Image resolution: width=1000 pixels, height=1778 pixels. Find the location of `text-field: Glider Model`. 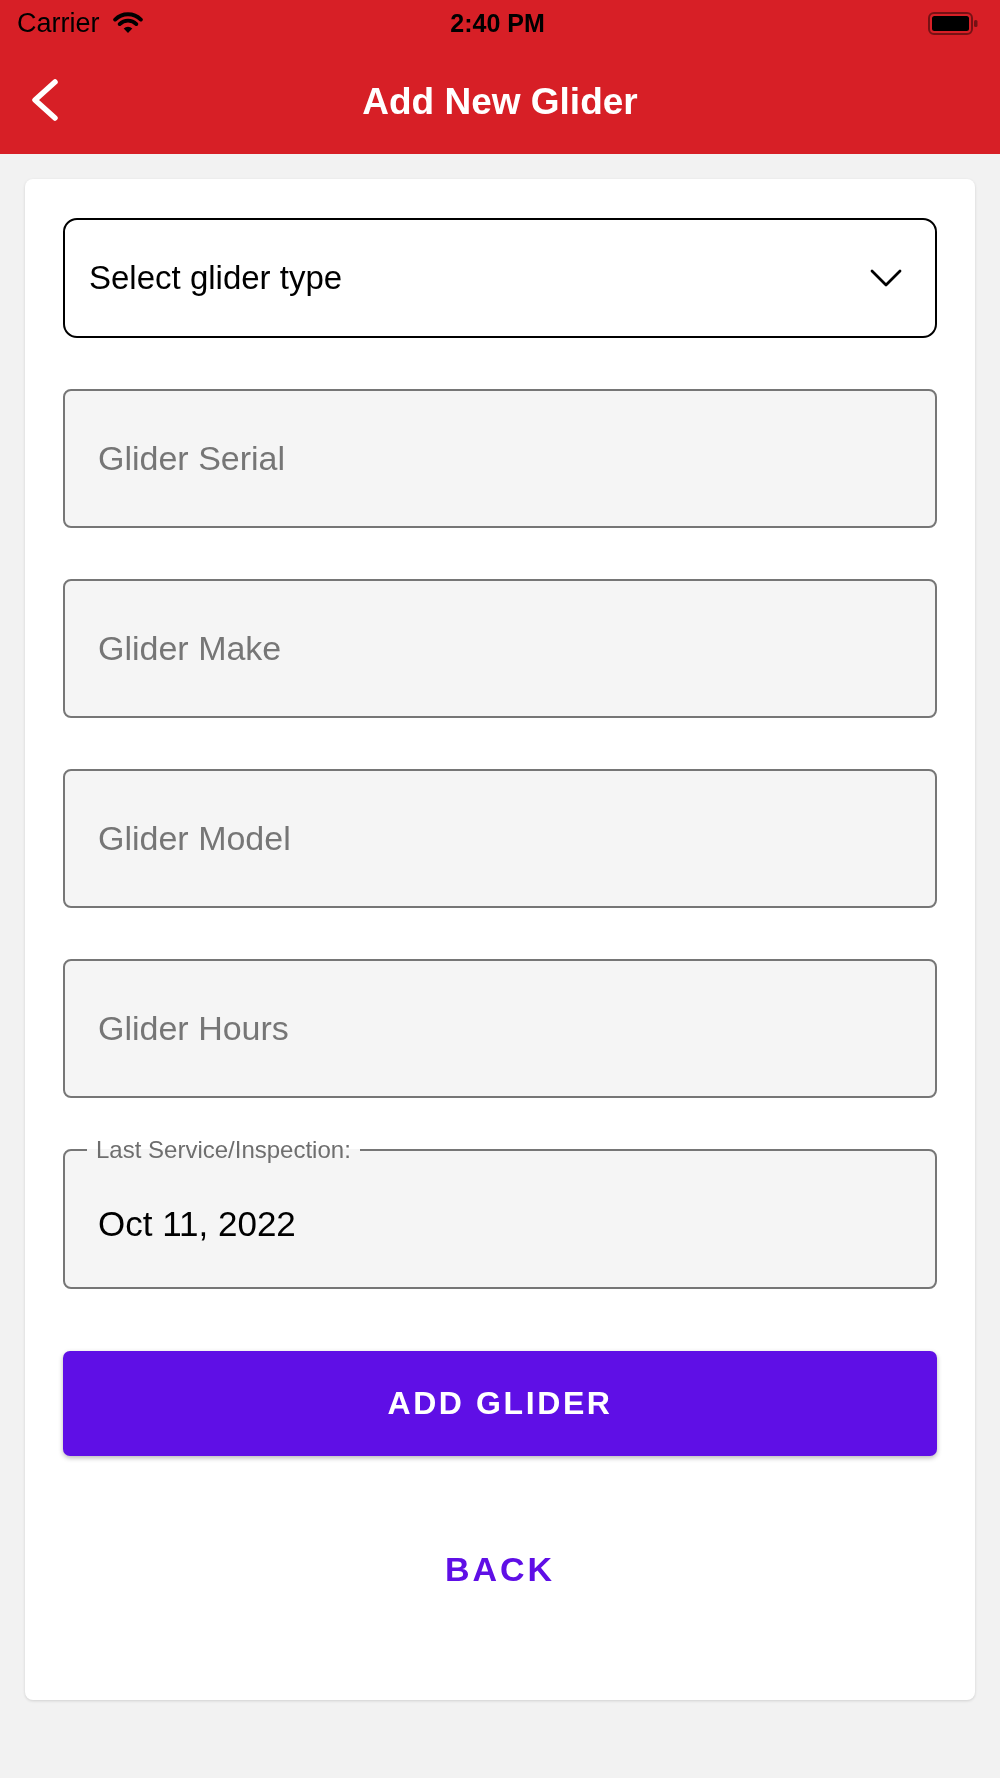

text-field: Glider Model is located at coordinates (500, 838).